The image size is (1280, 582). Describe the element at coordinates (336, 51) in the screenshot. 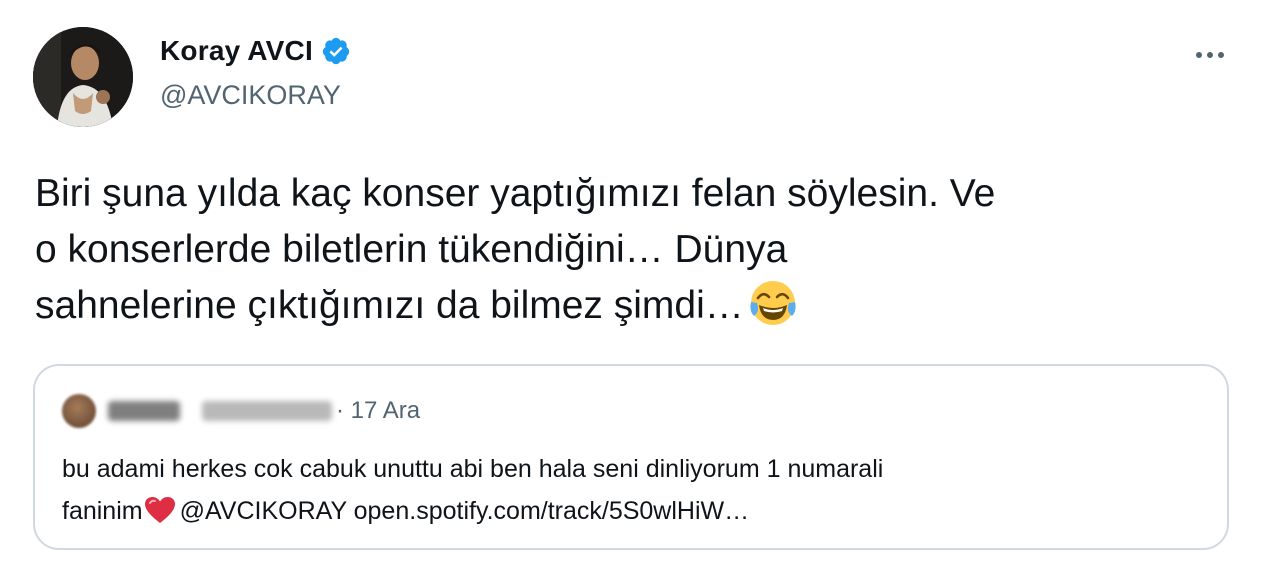

I see `verified-badge-icon` at that location.